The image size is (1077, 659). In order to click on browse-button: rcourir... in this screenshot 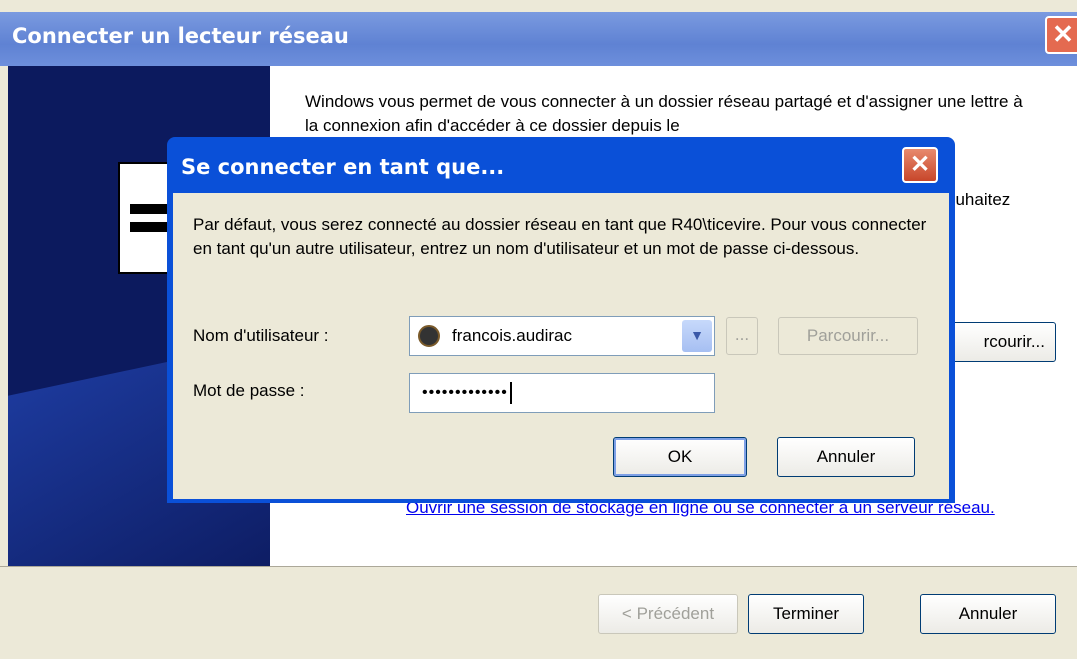, I will do `click(998, 342)`.